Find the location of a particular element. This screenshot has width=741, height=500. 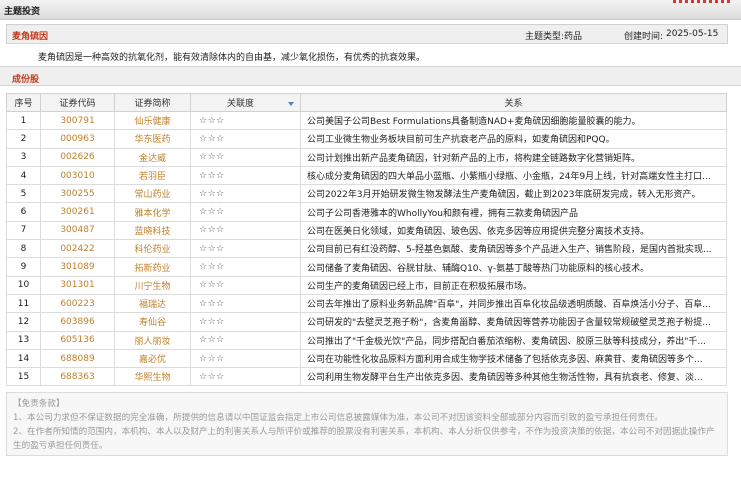

topic-type-label: 主题类型: is located at coordinates (545, 37).